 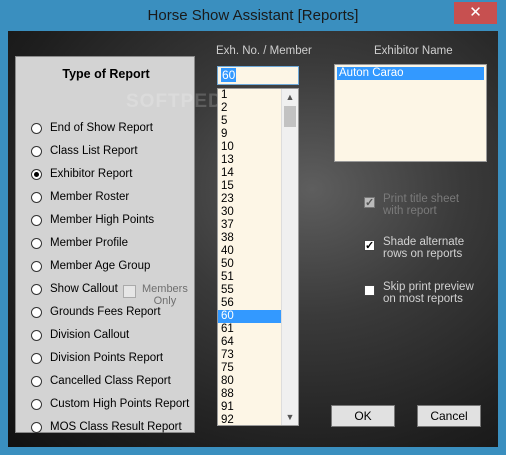 I want to click on list-item: 61, so click(x=249, y=329).